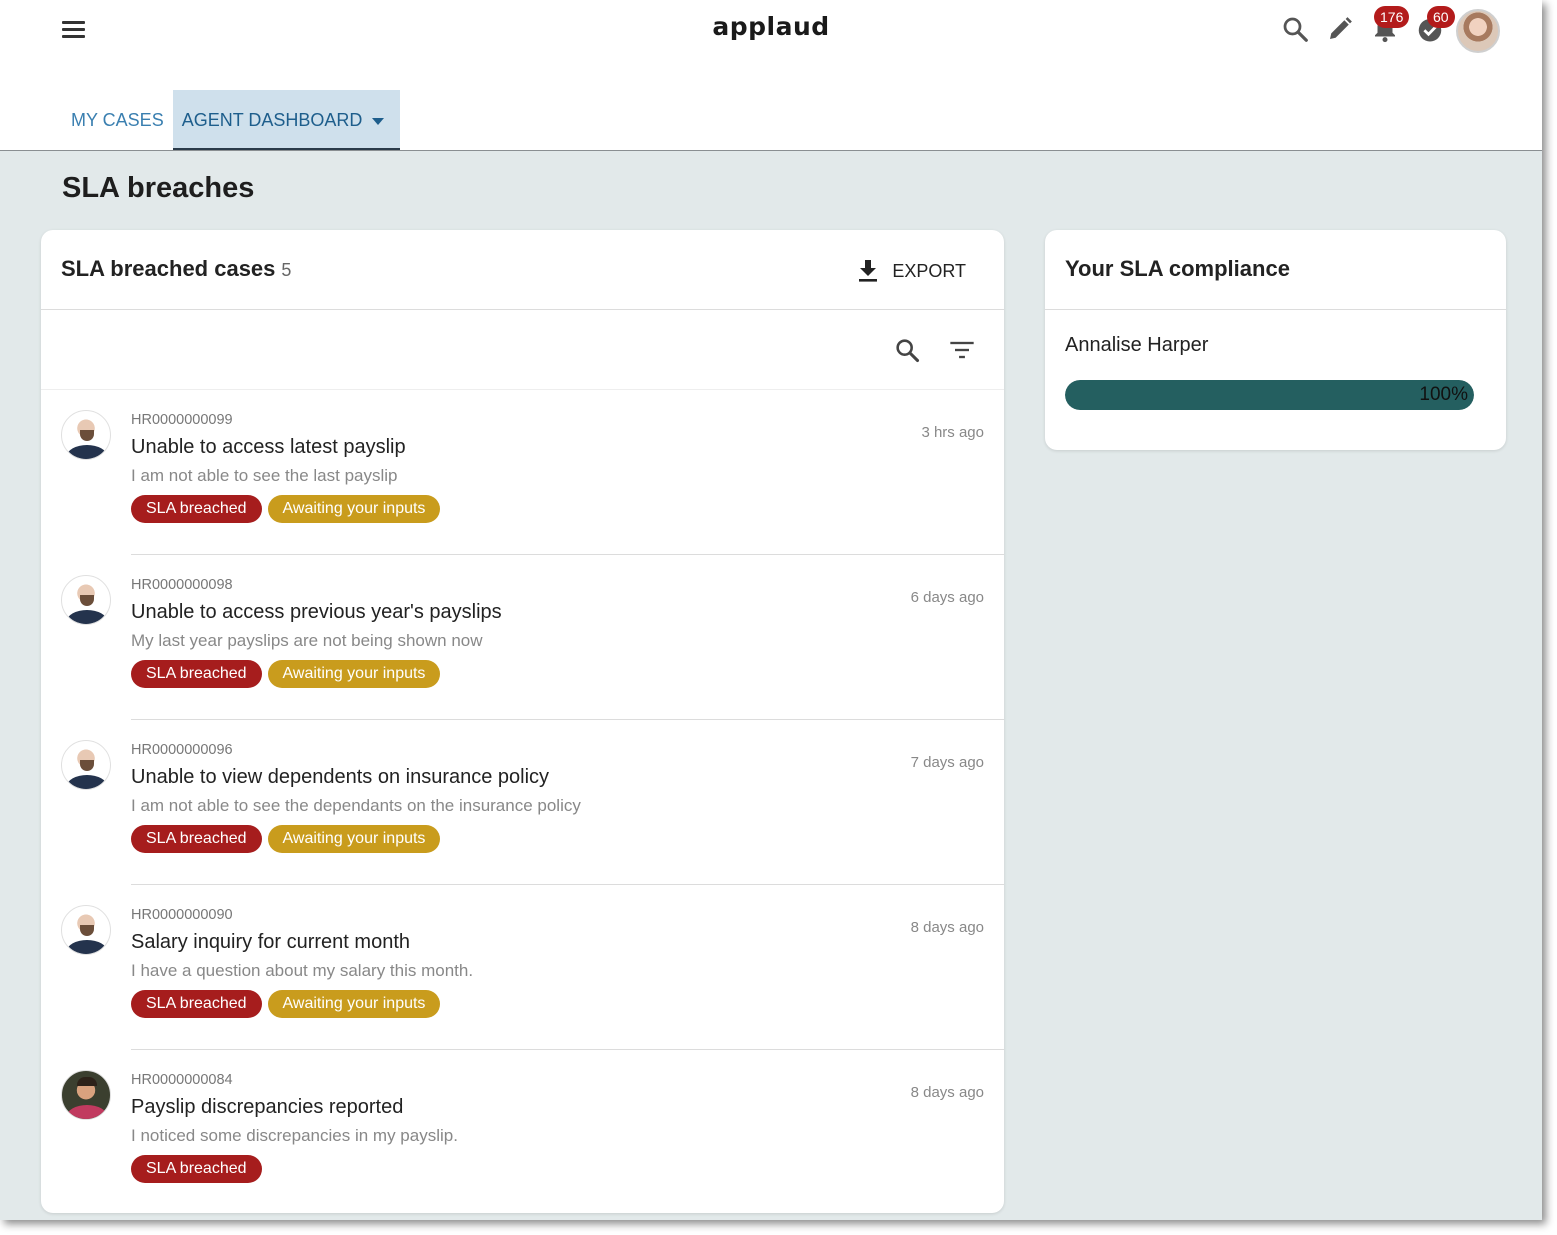 The image size is (1557, 1235). Describe the element at coordinates (378, 121) in the screenshot. I see `caret-down-icon` at that location.